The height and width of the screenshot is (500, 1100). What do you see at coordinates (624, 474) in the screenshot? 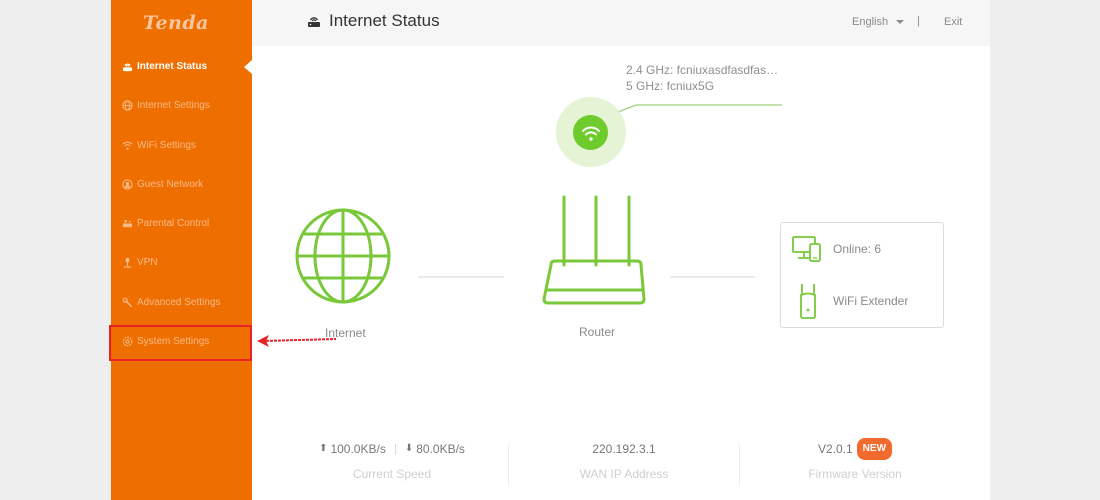
I see `wan-ip-label: WAN IP Address` at bounding box center [624, 474].